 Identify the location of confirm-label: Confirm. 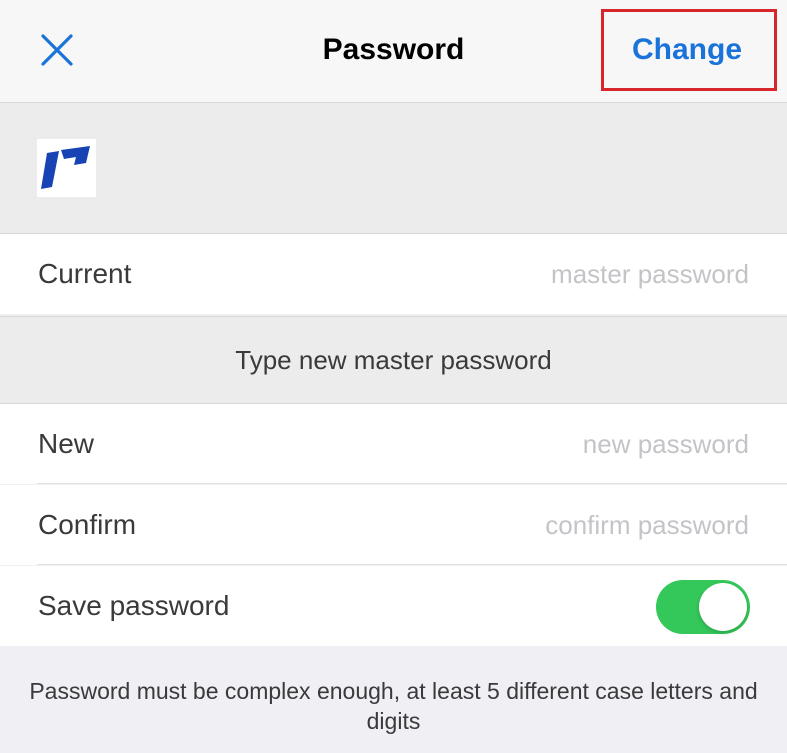
(87, 524).